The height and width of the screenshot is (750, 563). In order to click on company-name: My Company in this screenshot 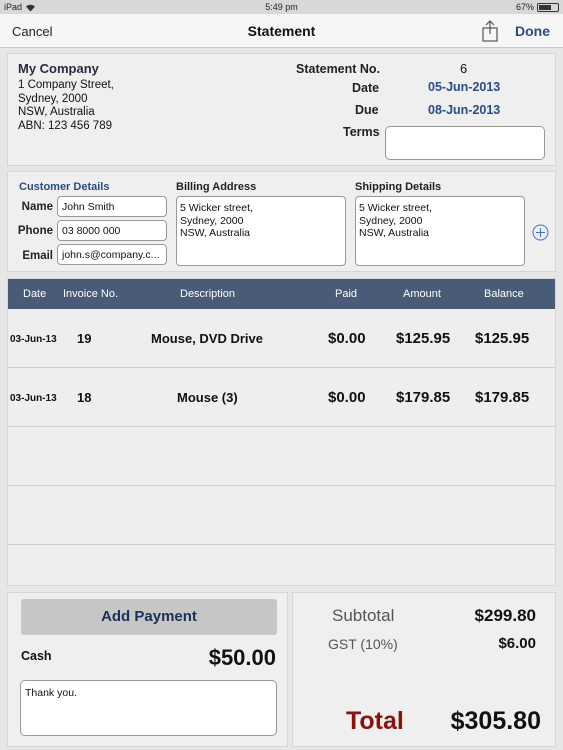, I will do `click(58, 68)`.